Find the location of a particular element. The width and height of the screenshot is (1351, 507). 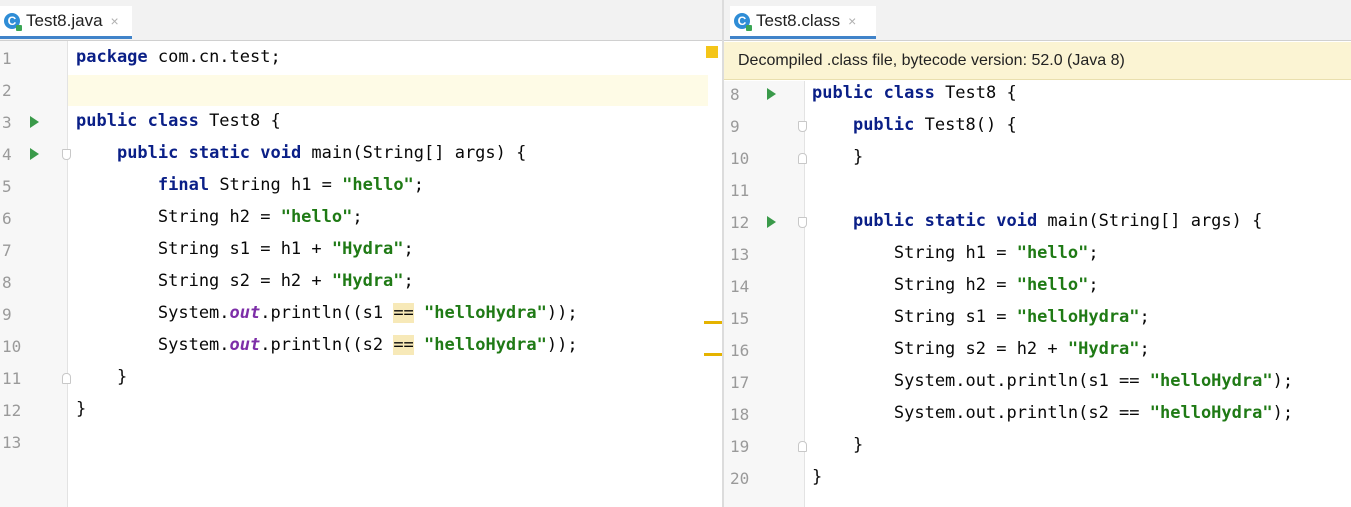

code-line: String h2 = "hello"; is located at coordinates (219, 217).